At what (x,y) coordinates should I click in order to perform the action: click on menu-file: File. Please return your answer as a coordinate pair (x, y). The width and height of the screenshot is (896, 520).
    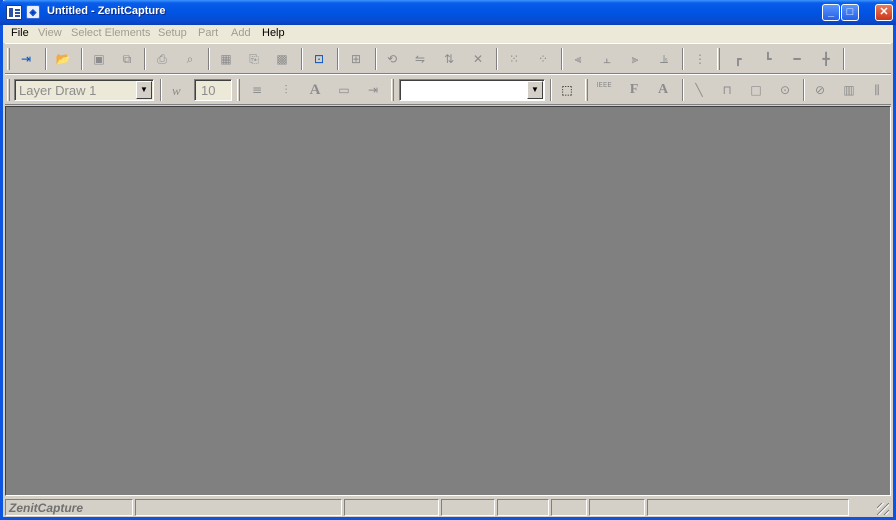
    Looking at the image, I should click on (20, 33).